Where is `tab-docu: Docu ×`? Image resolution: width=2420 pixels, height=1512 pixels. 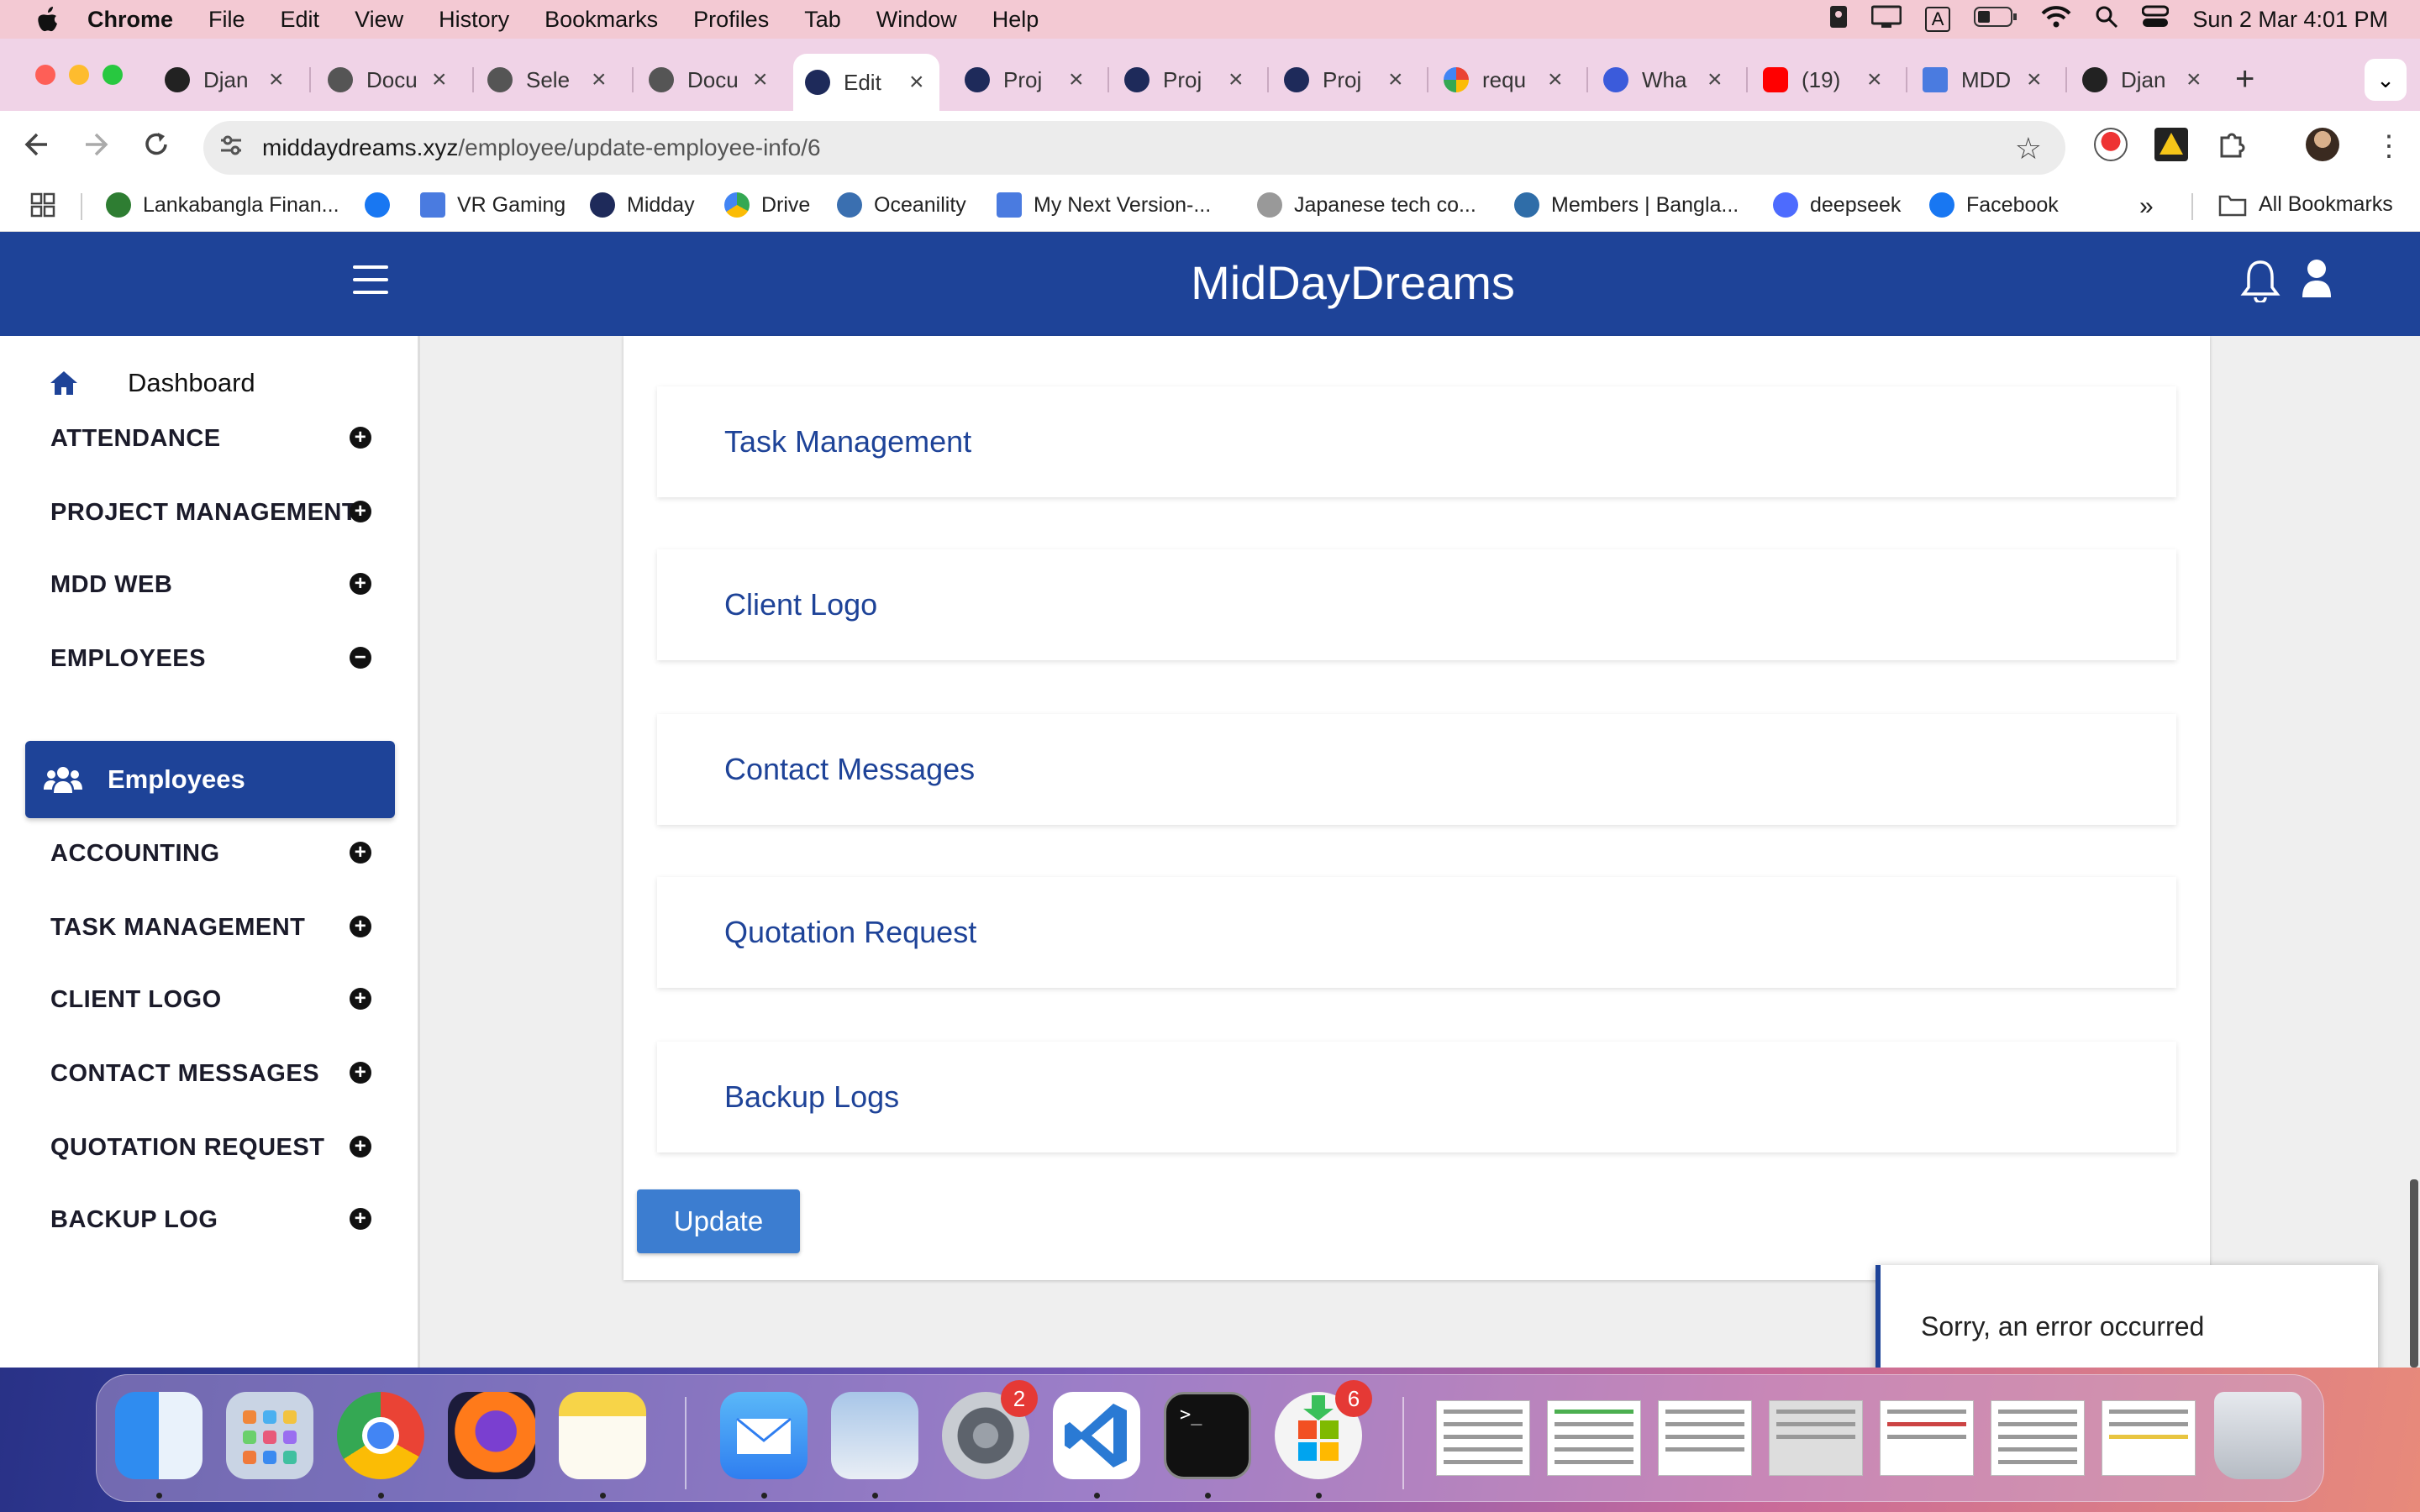
tab-docu: Docu × is located at coordinates (382, 79).